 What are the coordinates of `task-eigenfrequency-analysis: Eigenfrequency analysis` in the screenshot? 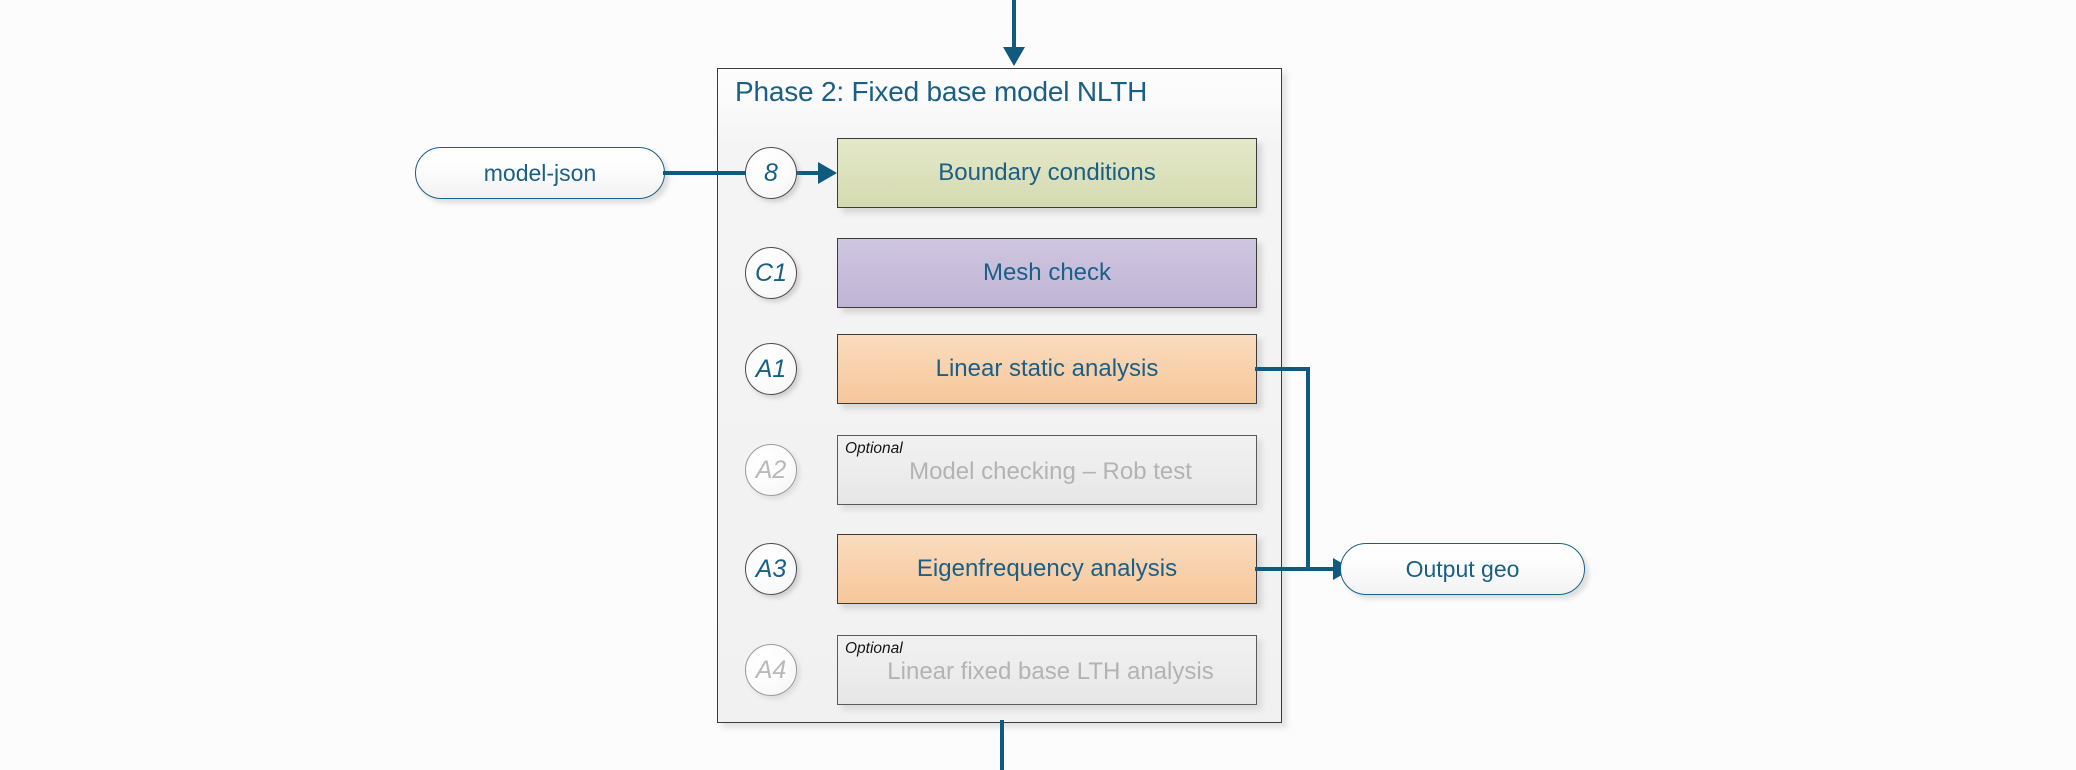 It's located at (1047, 569).